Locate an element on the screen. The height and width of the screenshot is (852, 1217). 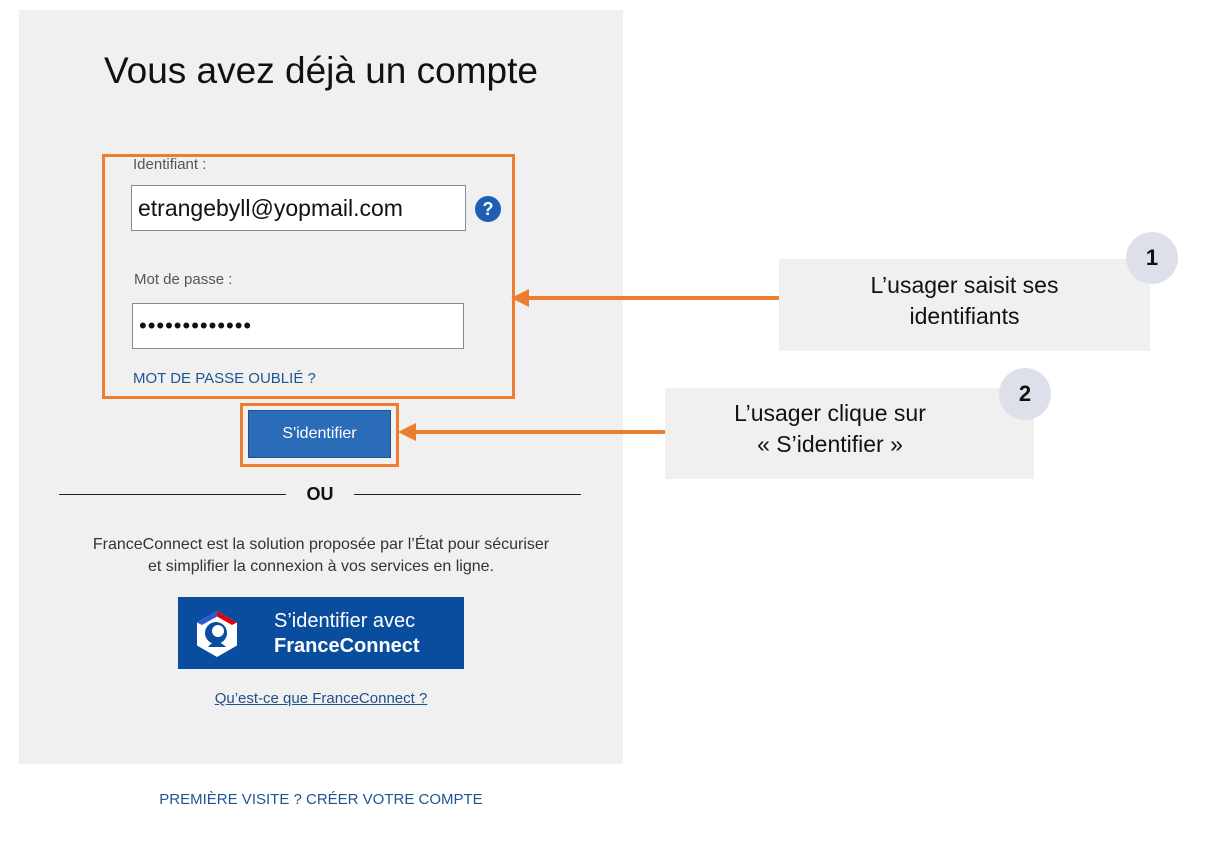
identifier-input is located at coordinates (298, 208).